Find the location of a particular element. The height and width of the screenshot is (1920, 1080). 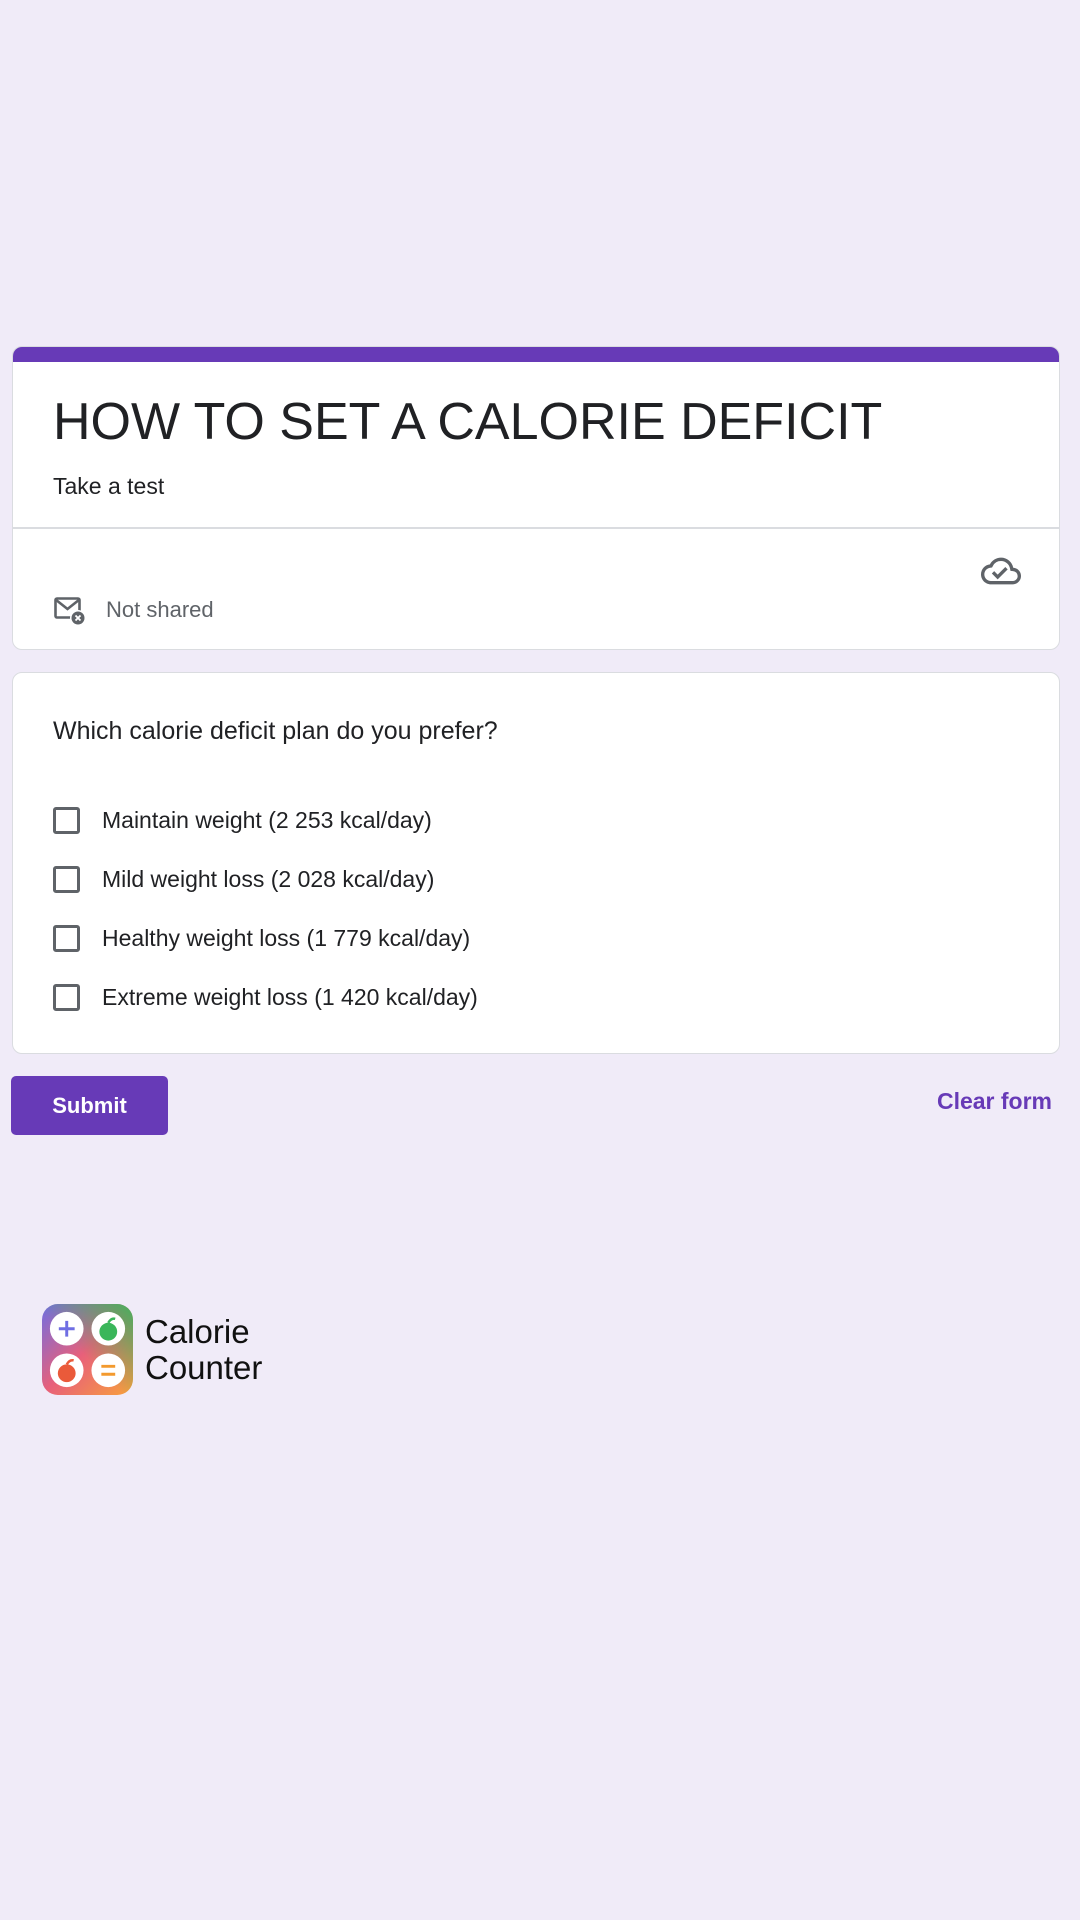

calorie-counter-app-icon is located at coordinates (87, 1349).